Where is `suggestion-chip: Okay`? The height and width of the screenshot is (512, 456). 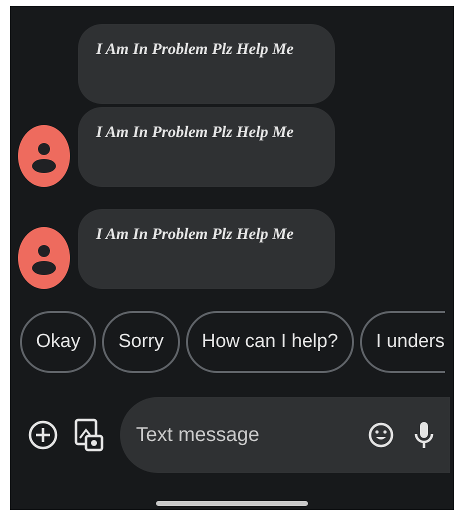
suggestion-chip: Okay is located at coordinates (58, 342).